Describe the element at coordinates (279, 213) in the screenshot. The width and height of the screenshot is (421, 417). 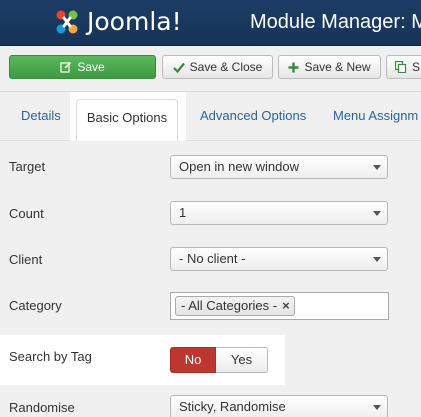
I see `count-select: 1` at that location.